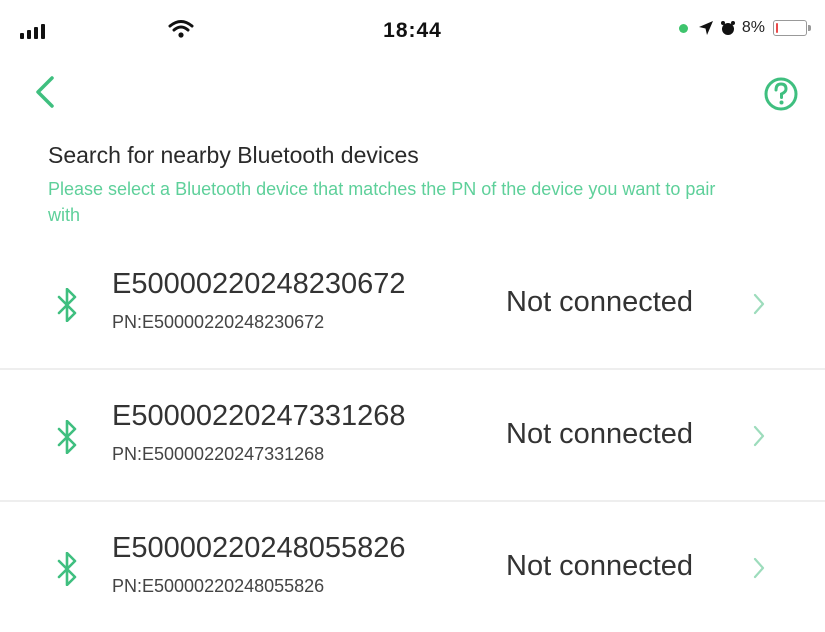 Image resolution: width=825 pixels, height=632 pixels. What do you see at coordinates (259, 284) in the screenshot?
I see `device-name: E50000220248230672` at bounding box center [259, 284].